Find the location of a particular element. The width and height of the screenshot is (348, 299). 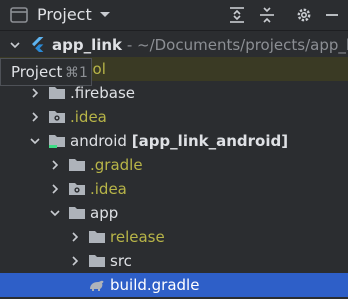

tree-row-app-link: app_link - ~/Documents/projects/app_lir is located at coordinates (174, 45).